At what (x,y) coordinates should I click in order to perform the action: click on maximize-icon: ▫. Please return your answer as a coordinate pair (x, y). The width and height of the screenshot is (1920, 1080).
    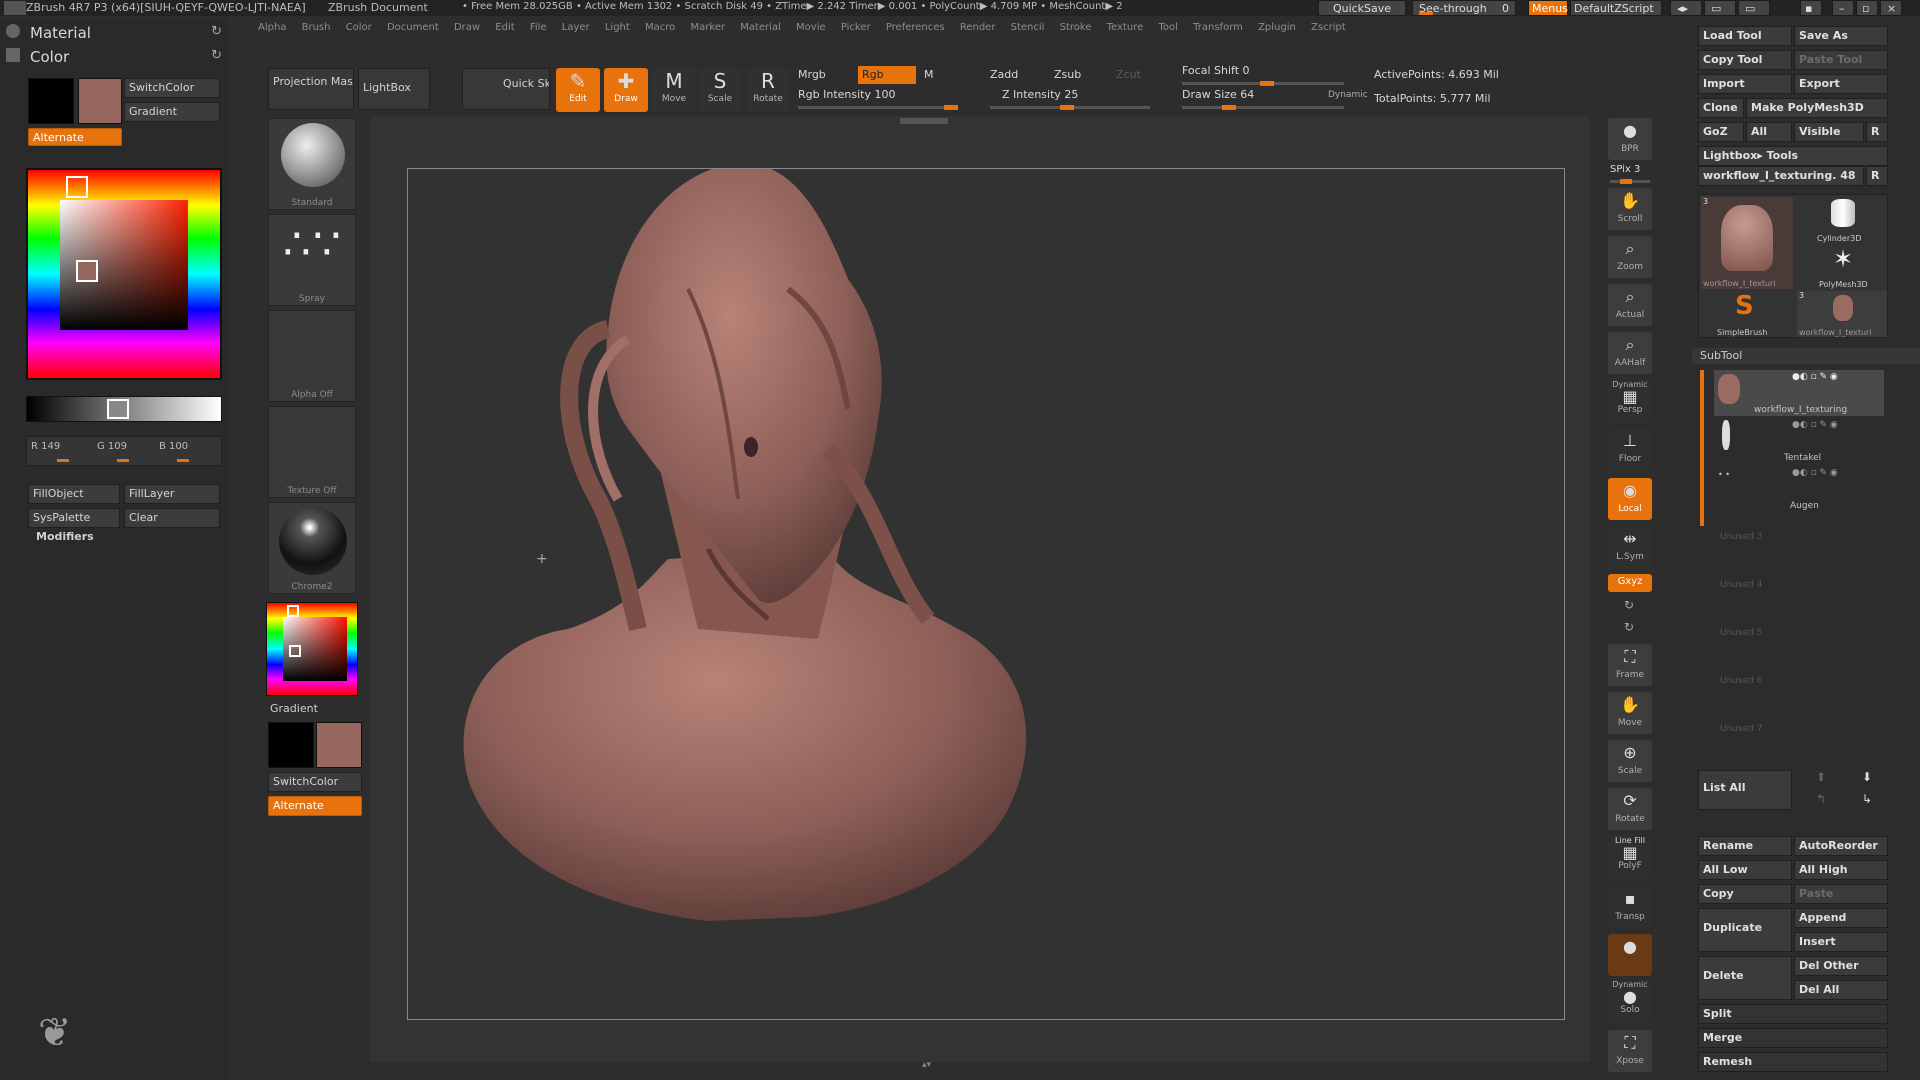
    Looking at the image, I should click on (1867, 8).